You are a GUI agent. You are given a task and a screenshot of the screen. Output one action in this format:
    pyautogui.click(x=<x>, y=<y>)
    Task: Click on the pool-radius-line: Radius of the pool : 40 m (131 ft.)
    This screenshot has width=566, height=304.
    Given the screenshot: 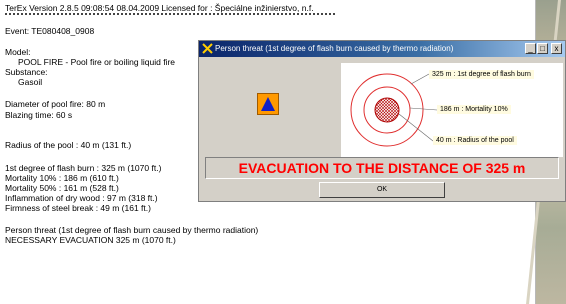 What is the action you would take?
    pyautogui.click(x=68, y=145)
    